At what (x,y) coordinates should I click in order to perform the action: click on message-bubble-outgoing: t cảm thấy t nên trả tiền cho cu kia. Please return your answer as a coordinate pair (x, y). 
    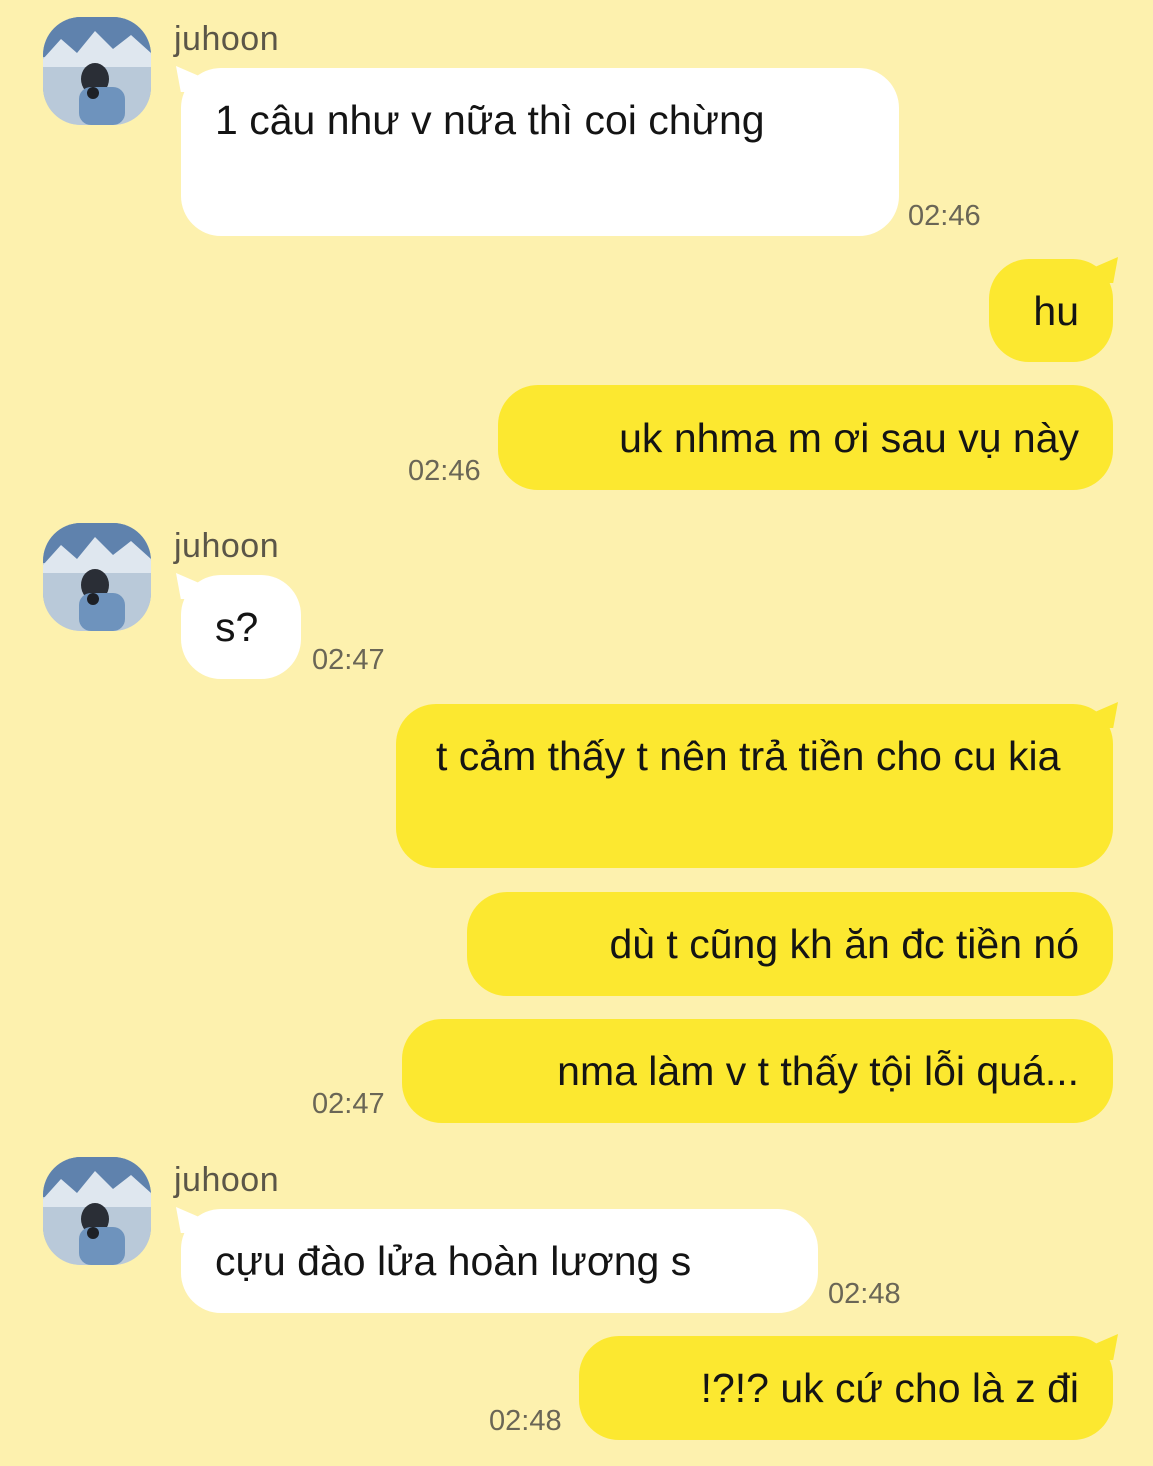
    Looking at the image, I should click on (754, 786).